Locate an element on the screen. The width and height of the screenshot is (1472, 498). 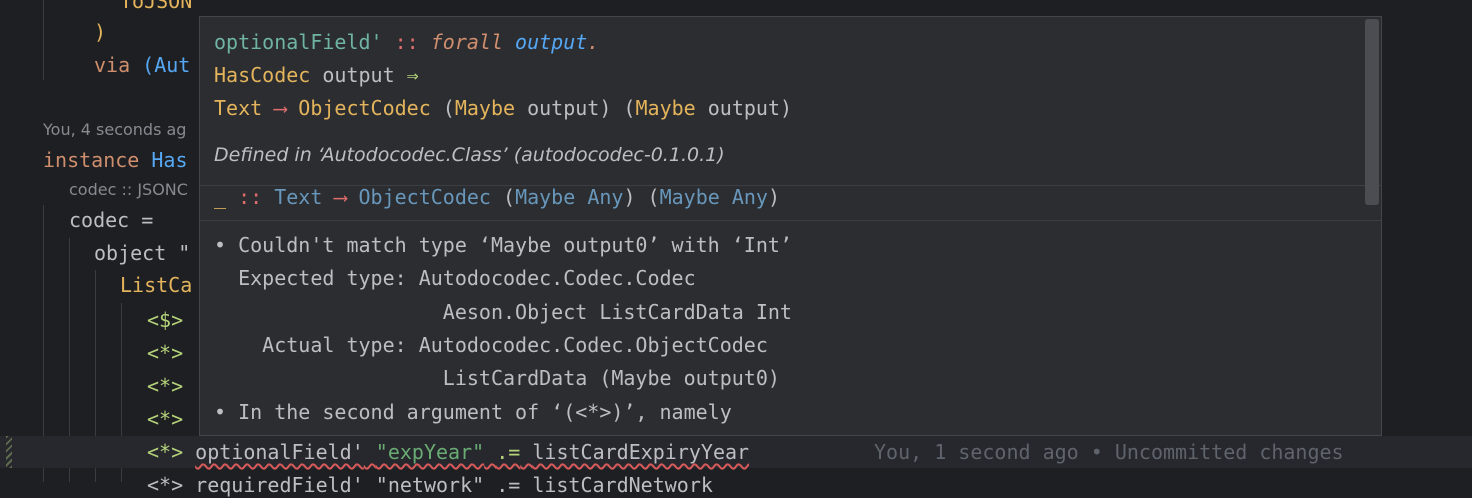
constraint-line: HasCodec output ⇒ is located at coordinates (316, 75).